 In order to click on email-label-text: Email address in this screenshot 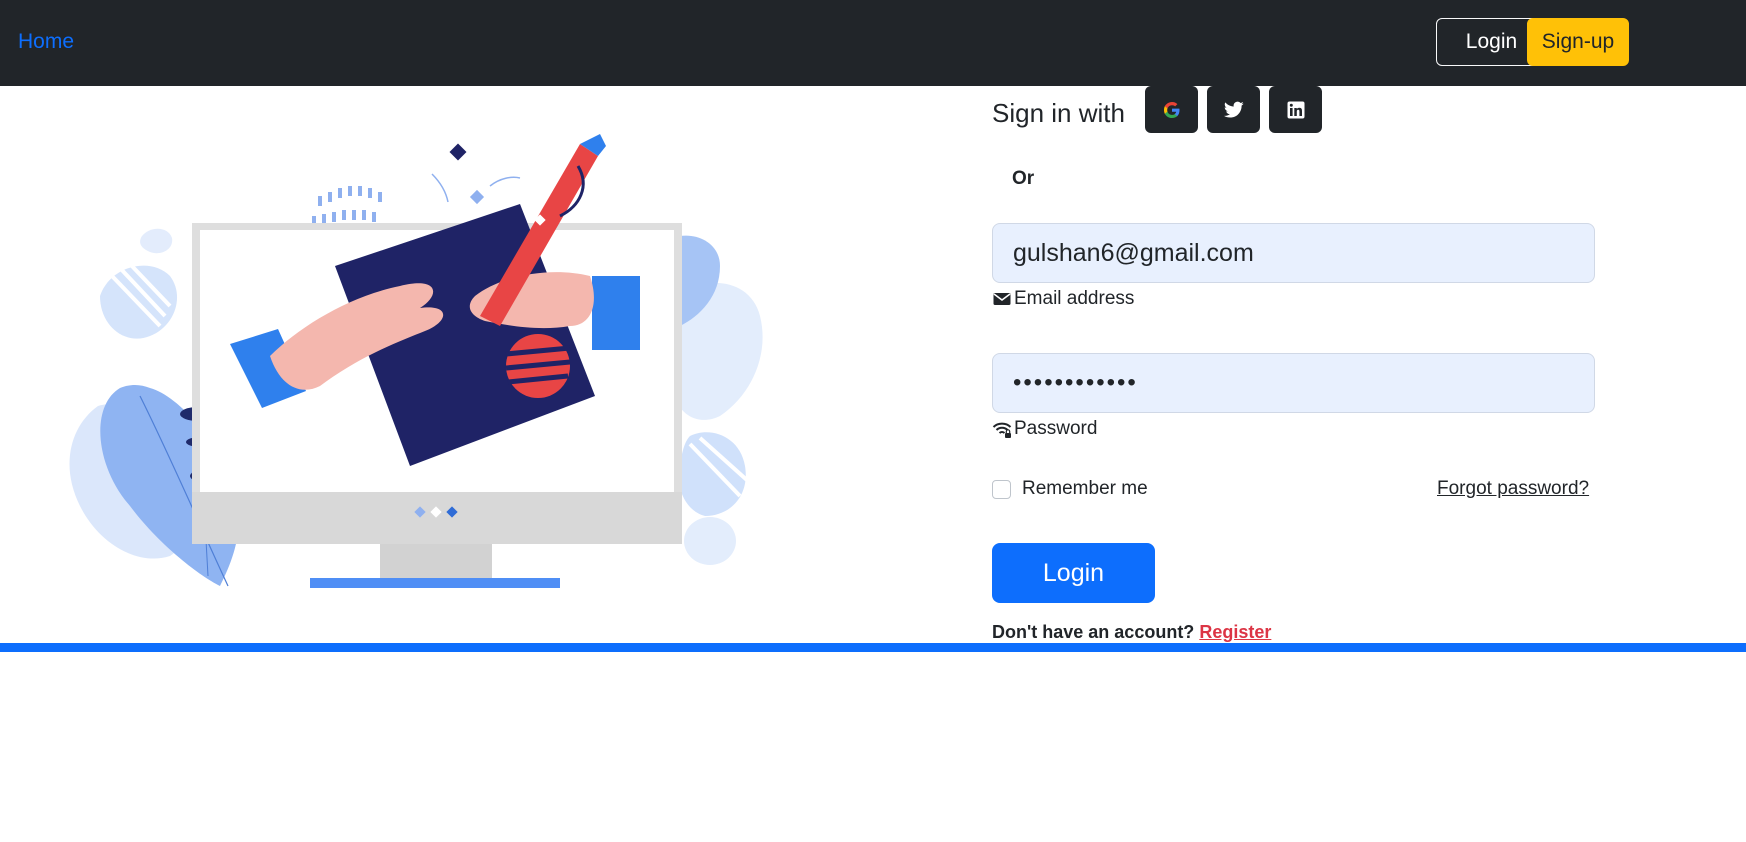, I will do `click(1074, 298)`.